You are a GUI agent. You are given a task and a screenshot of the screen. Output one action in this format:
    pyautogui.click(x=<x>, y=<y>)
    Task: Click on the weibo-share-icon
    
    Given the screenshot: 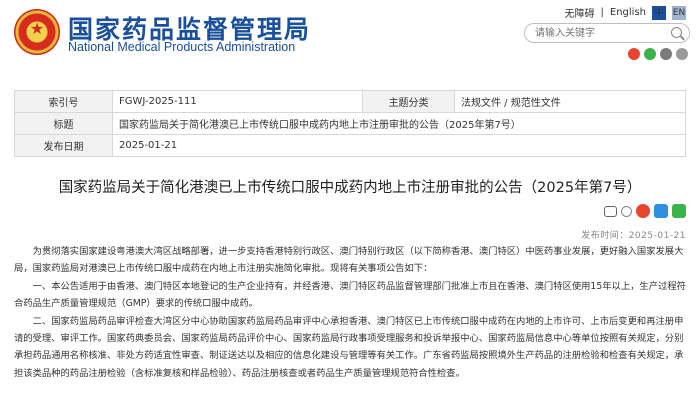 What is the action you would take?
    pyautogui.click(x=643, y=211)
    